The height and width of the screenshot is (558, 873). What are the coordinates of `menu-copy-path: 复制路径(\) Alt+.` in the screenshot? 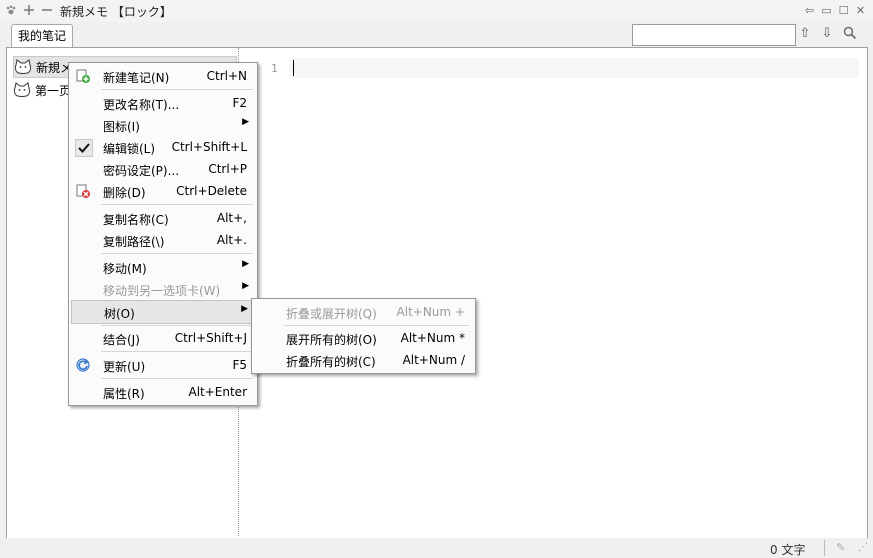 It's located at (163, 240).